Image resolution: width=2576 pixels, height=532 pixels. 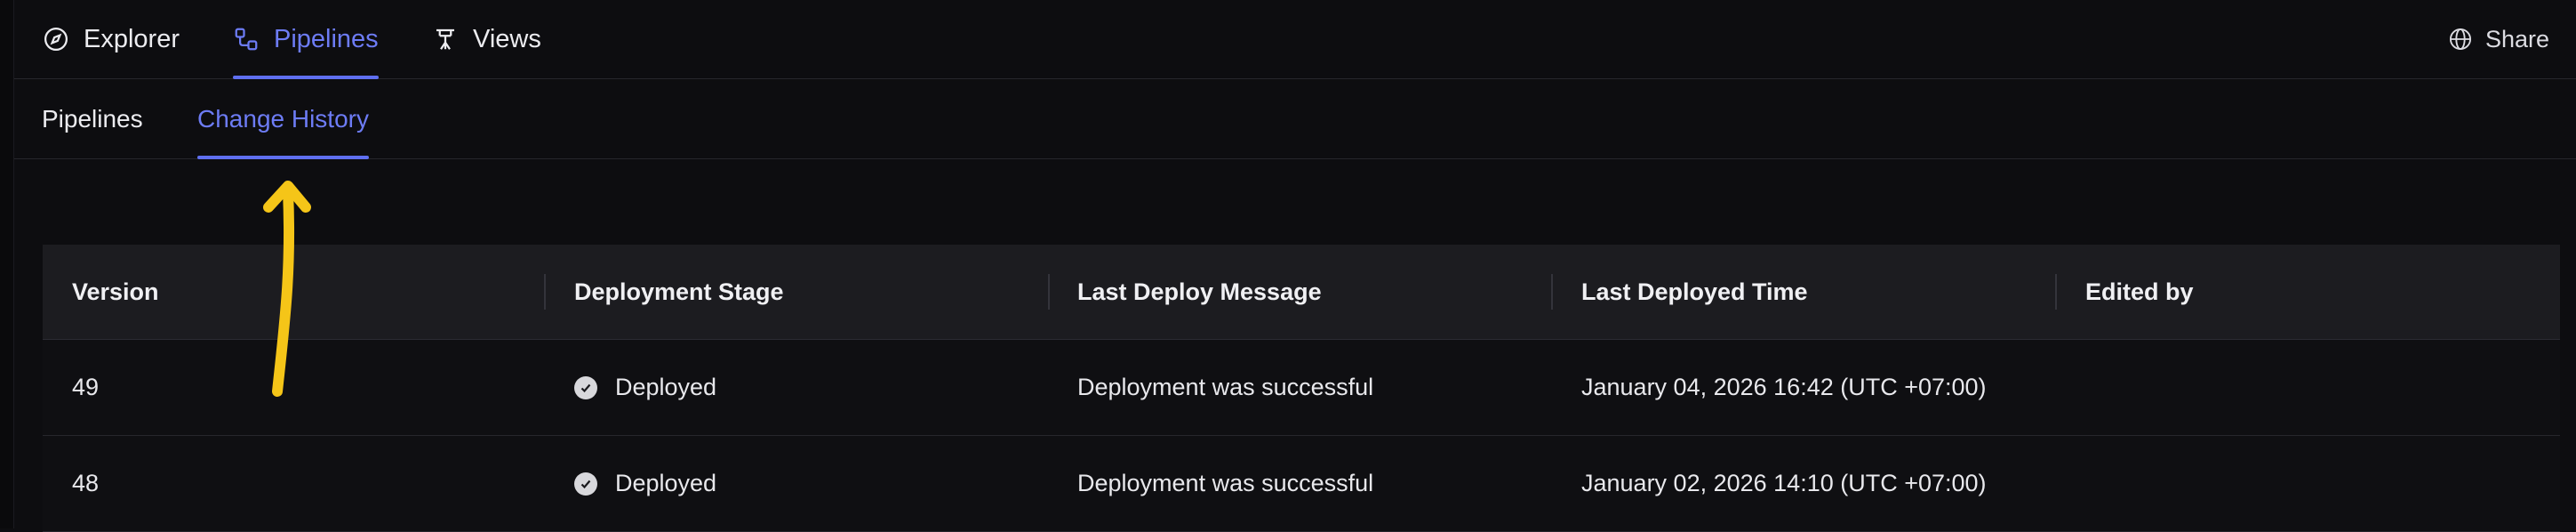 I want to click on share-button: Share, so click(x=2498, y=39).